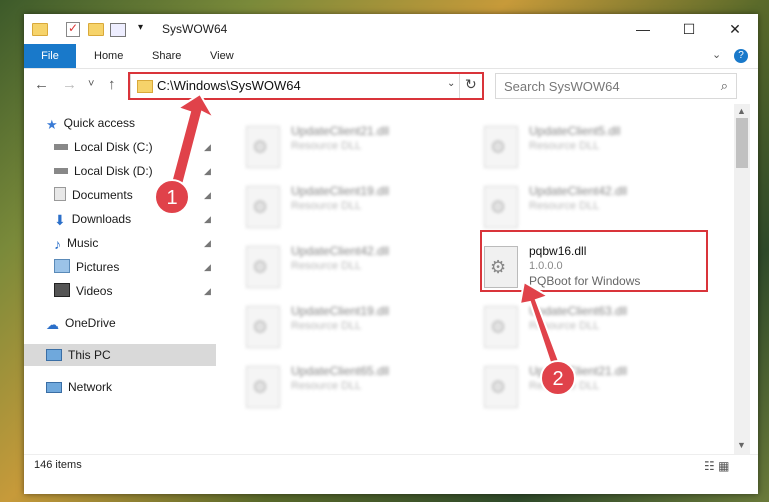  What do you see at coordinates (98, 267) in the screenshot?
I see `sidebar-label: Pictures` at bounding box center [98, 267].